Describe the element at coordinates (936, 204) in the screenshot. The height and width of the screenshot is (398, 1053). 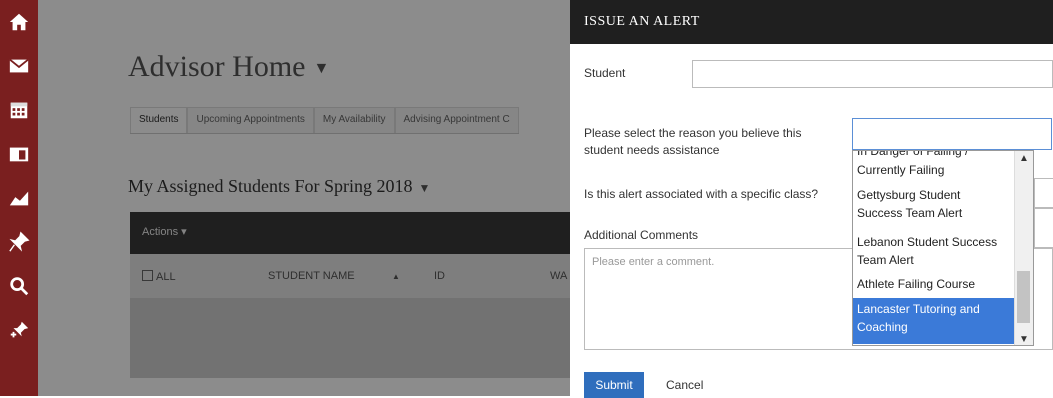
I see `option-gettysburg: Gettysburg Student Success Team Alert` at that location.